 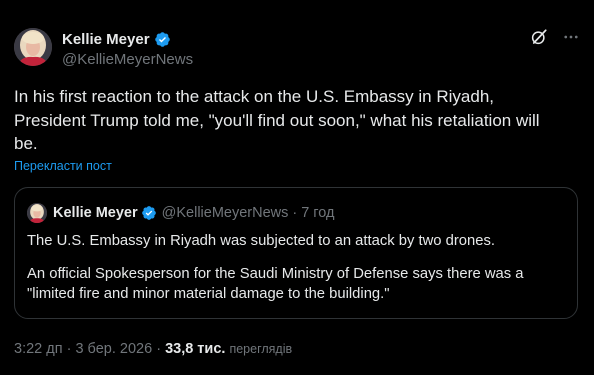 What do you see at coordinates (261, 349) in the screenshot?
I see `views-label: переглядів` at bounding box center [261, 349].